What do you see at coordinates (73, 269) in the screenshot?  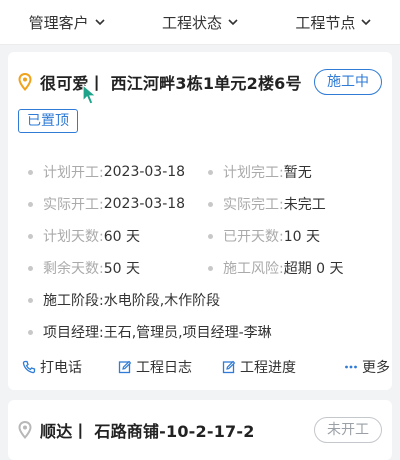 I see `remaining-days-label: 剩余天数:` at bounding box center [73, 269].